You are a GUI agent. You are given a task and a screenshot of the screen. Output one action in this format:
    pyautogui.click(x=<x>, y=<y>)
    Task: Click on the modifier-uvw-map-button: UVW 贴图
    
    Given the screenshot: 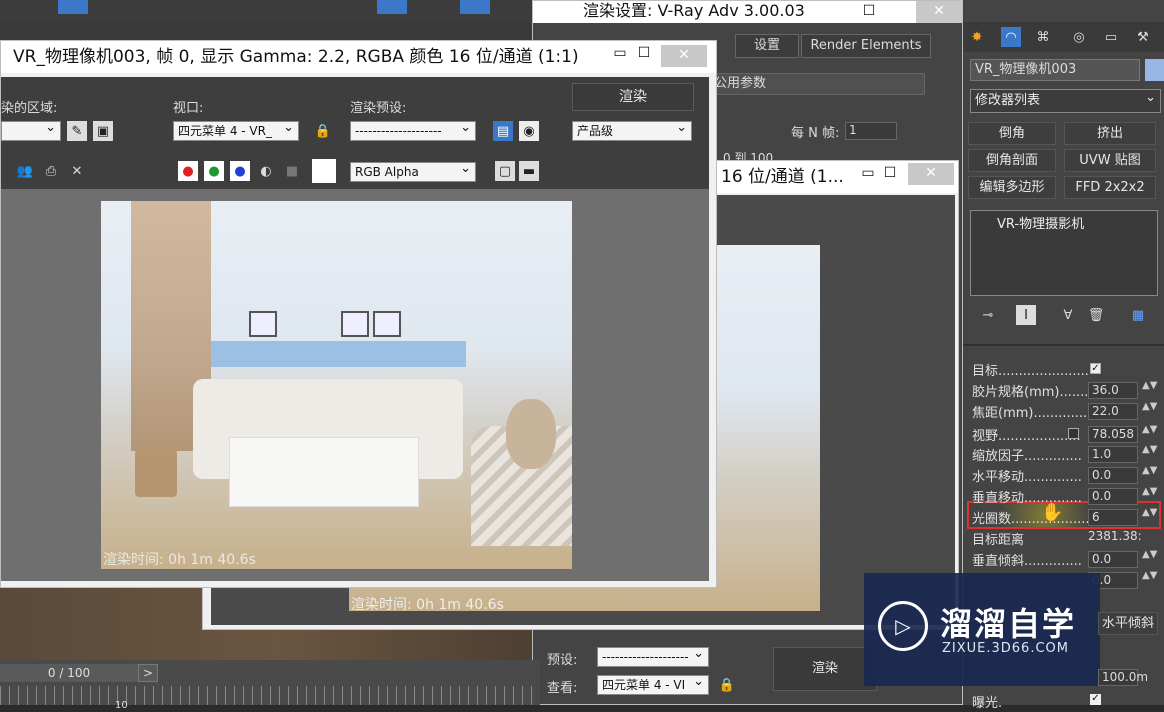 What is the action you would take?
    pyautogui.click(x=1110, y=160)
    